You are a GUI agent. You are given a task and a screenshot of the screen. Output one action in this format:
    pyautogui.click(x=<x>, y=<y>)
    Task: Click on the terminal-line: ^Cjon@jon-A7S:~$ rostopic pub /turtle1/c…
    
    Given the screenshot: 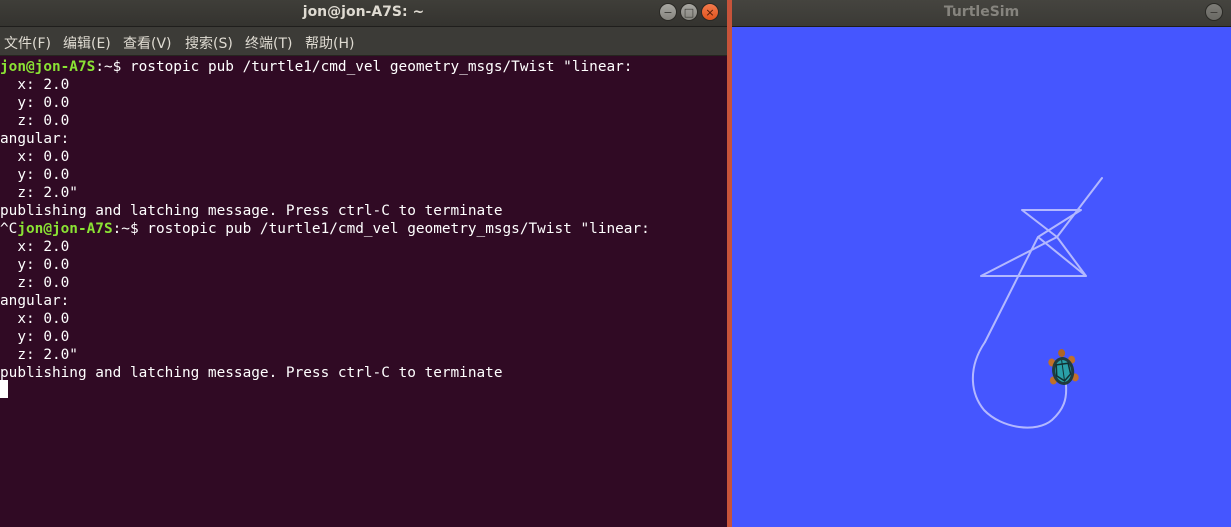 What is the action you would take?
    pyautogui.click(x=325, y=229)
    